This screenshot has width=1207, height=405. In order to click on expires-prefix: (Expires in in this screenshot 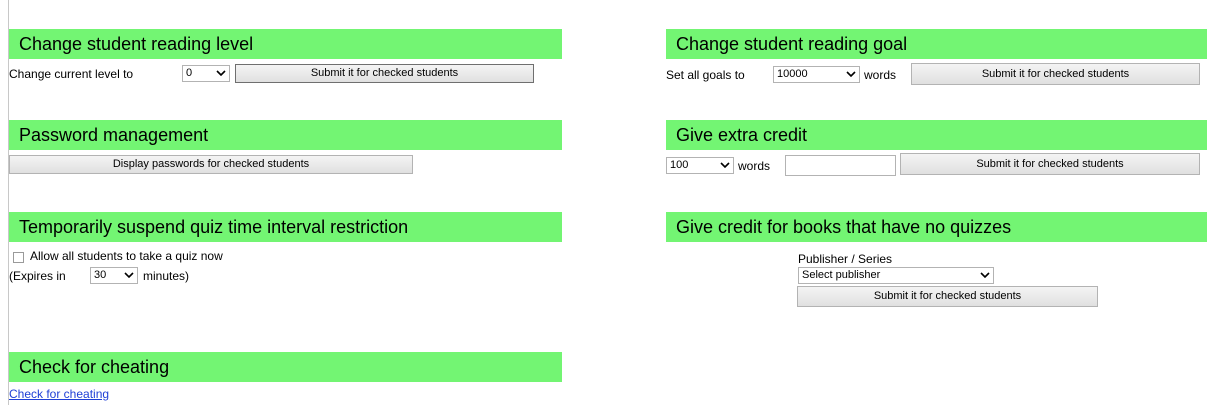, I will do `click(37, 276)`.